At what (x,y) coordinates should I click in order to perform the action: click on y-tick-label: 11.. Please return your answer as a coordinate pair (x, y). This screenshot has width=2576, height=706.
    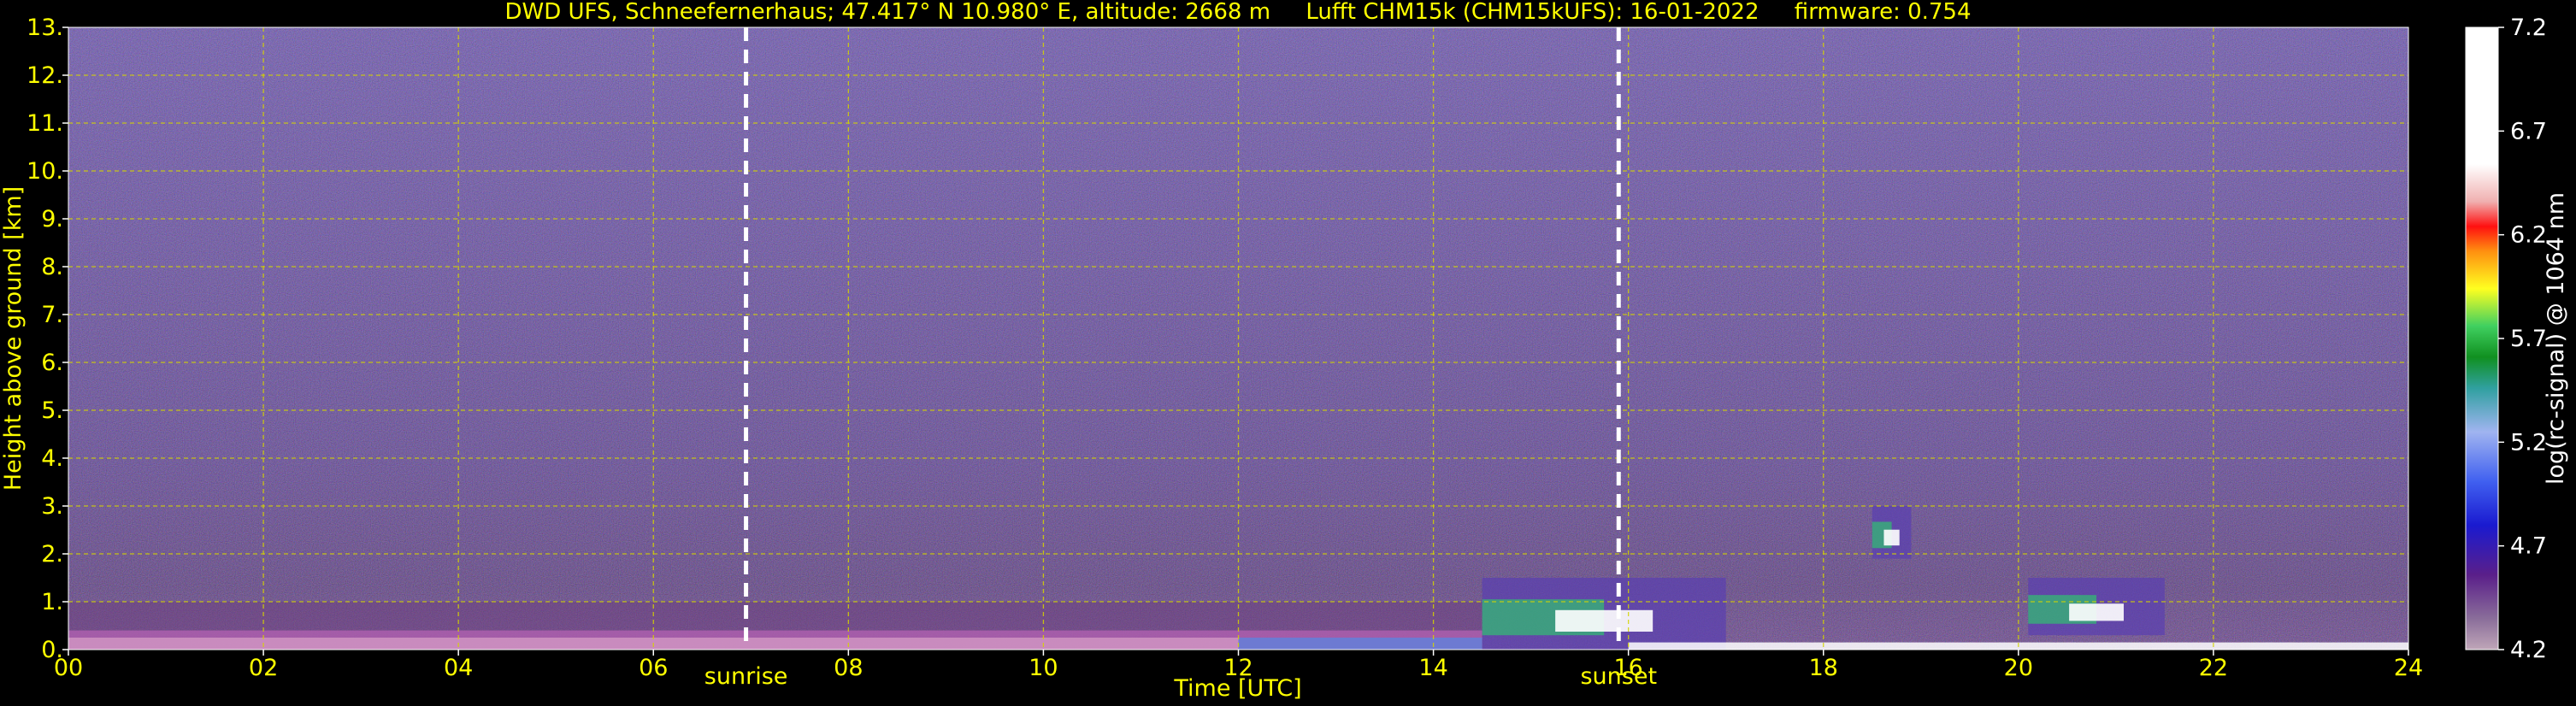
    Looking at the image, I should click on (45, 123).